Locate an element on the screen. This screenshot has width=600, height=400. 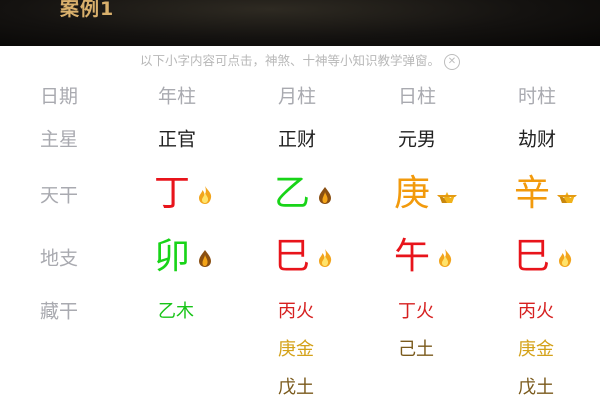
row-label-hidden-stem: 藏干 is located at coordinates (59, 311).